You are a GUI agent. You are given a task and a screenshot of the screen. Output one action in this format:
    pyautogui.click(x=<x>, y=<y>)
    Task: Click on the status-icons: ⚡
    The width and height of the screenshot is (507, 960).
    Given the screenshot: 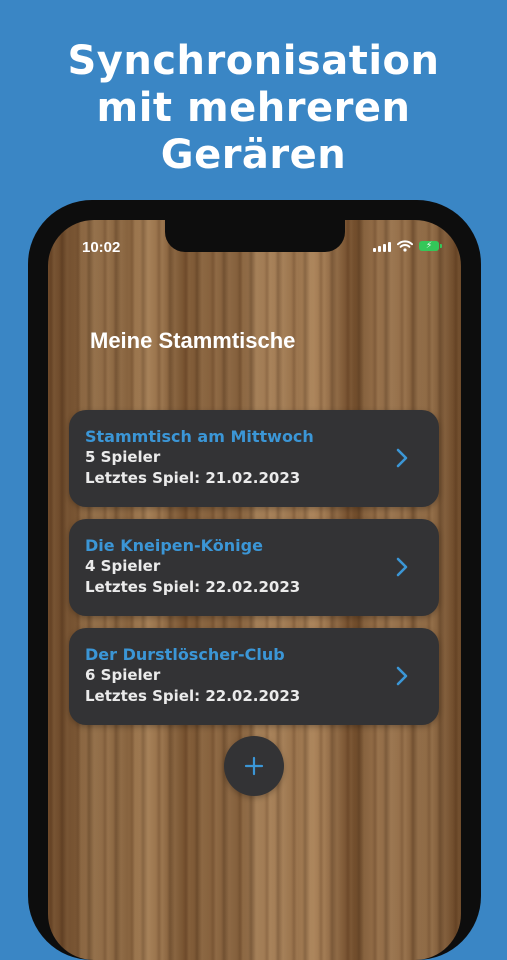 What is the action you would take?
    pyautogui.click(x=407, y=246)
    